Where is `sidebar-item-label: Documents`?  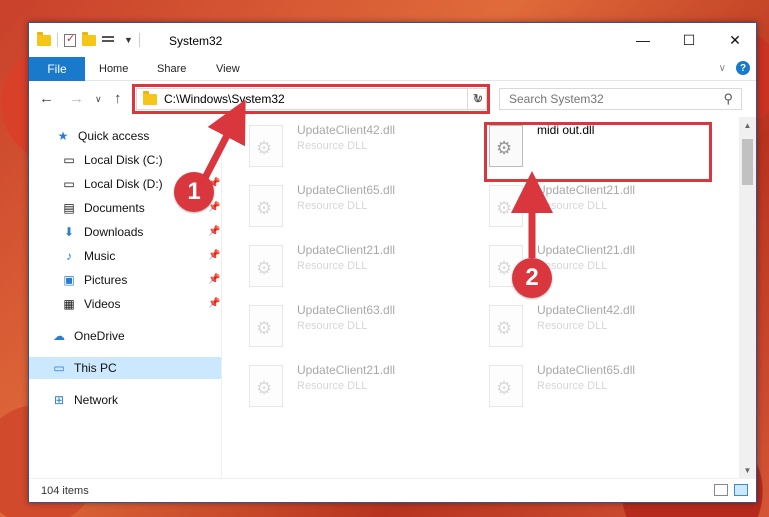
sidebar-item-label: Documents is located at coordinates (114, 208).